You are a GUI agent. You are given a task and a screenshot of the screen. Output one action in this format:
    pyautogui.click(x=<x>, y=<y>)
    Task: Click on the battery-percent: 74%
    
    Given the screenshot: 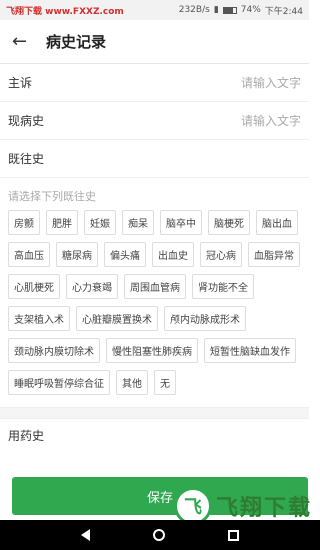 What is the action you would take?
    pyautogui.click(x=250, y=10)
    